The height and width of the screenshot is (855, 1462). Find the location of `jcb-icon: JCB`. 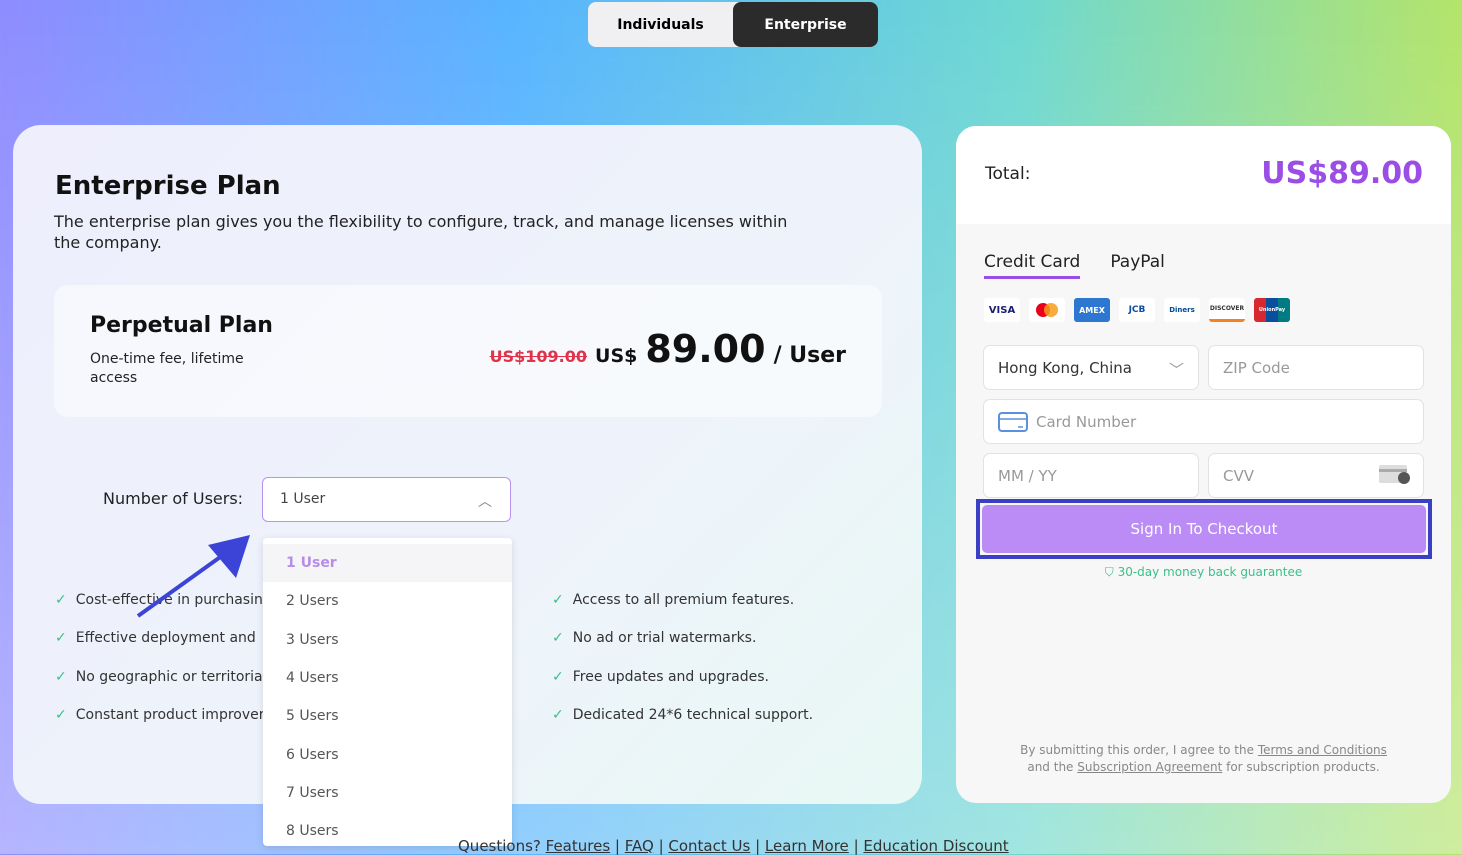

jcb-icon: JCB is located at coordinates (1137, 310).